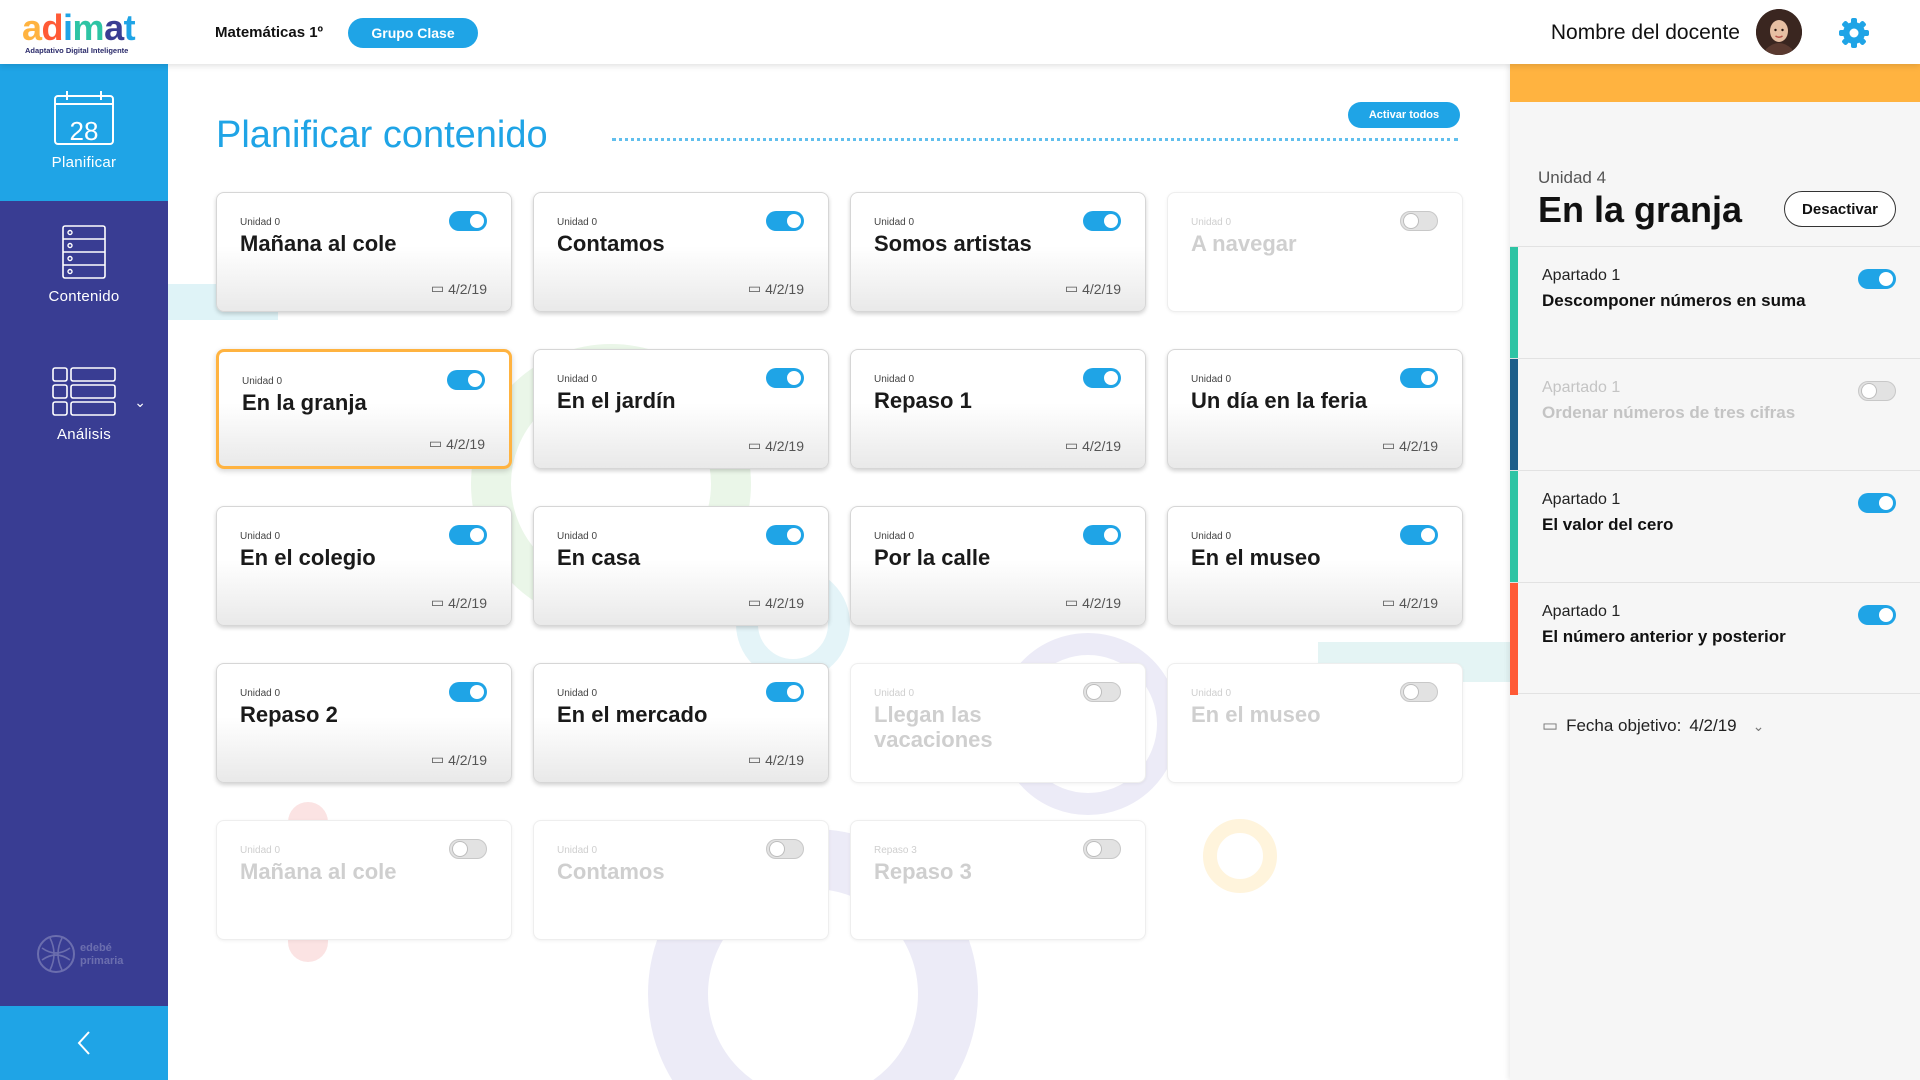 Image resolution: width=1920 pixels, height=1080 pixels. What do you see at coordinates (84, 421) in the screenshot?
I see `sidebar-item-analisis: Análisis ⌄` at bounding box center [84, 421].